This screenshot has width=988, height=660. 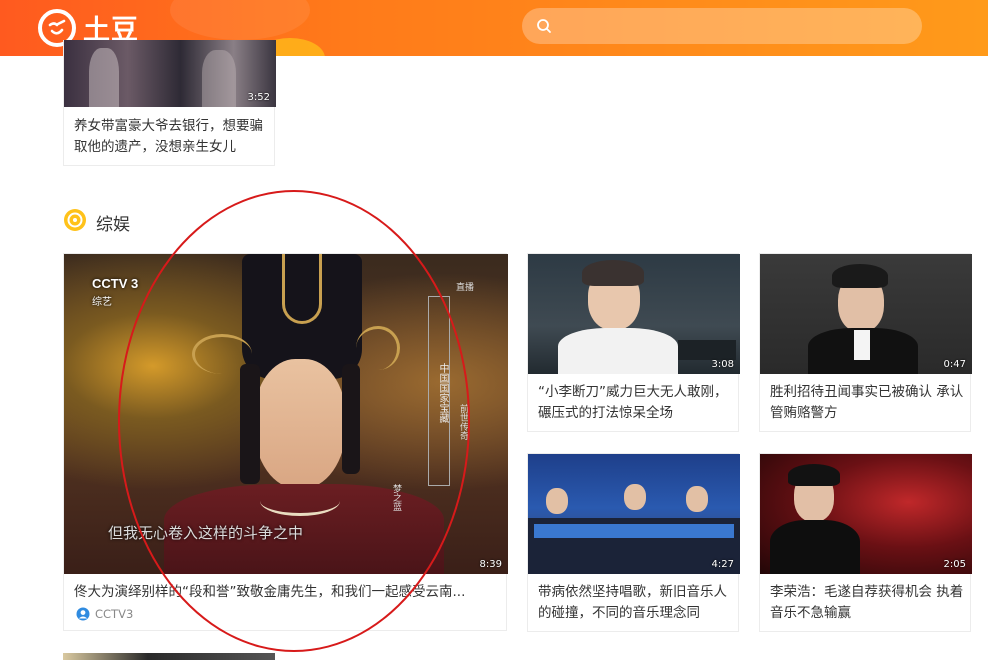 I want to click on video-title: 带病依然坚持唱歌，新旧音乐人的碰撞，不同的音乐理念同, so click(x=636, y=603).